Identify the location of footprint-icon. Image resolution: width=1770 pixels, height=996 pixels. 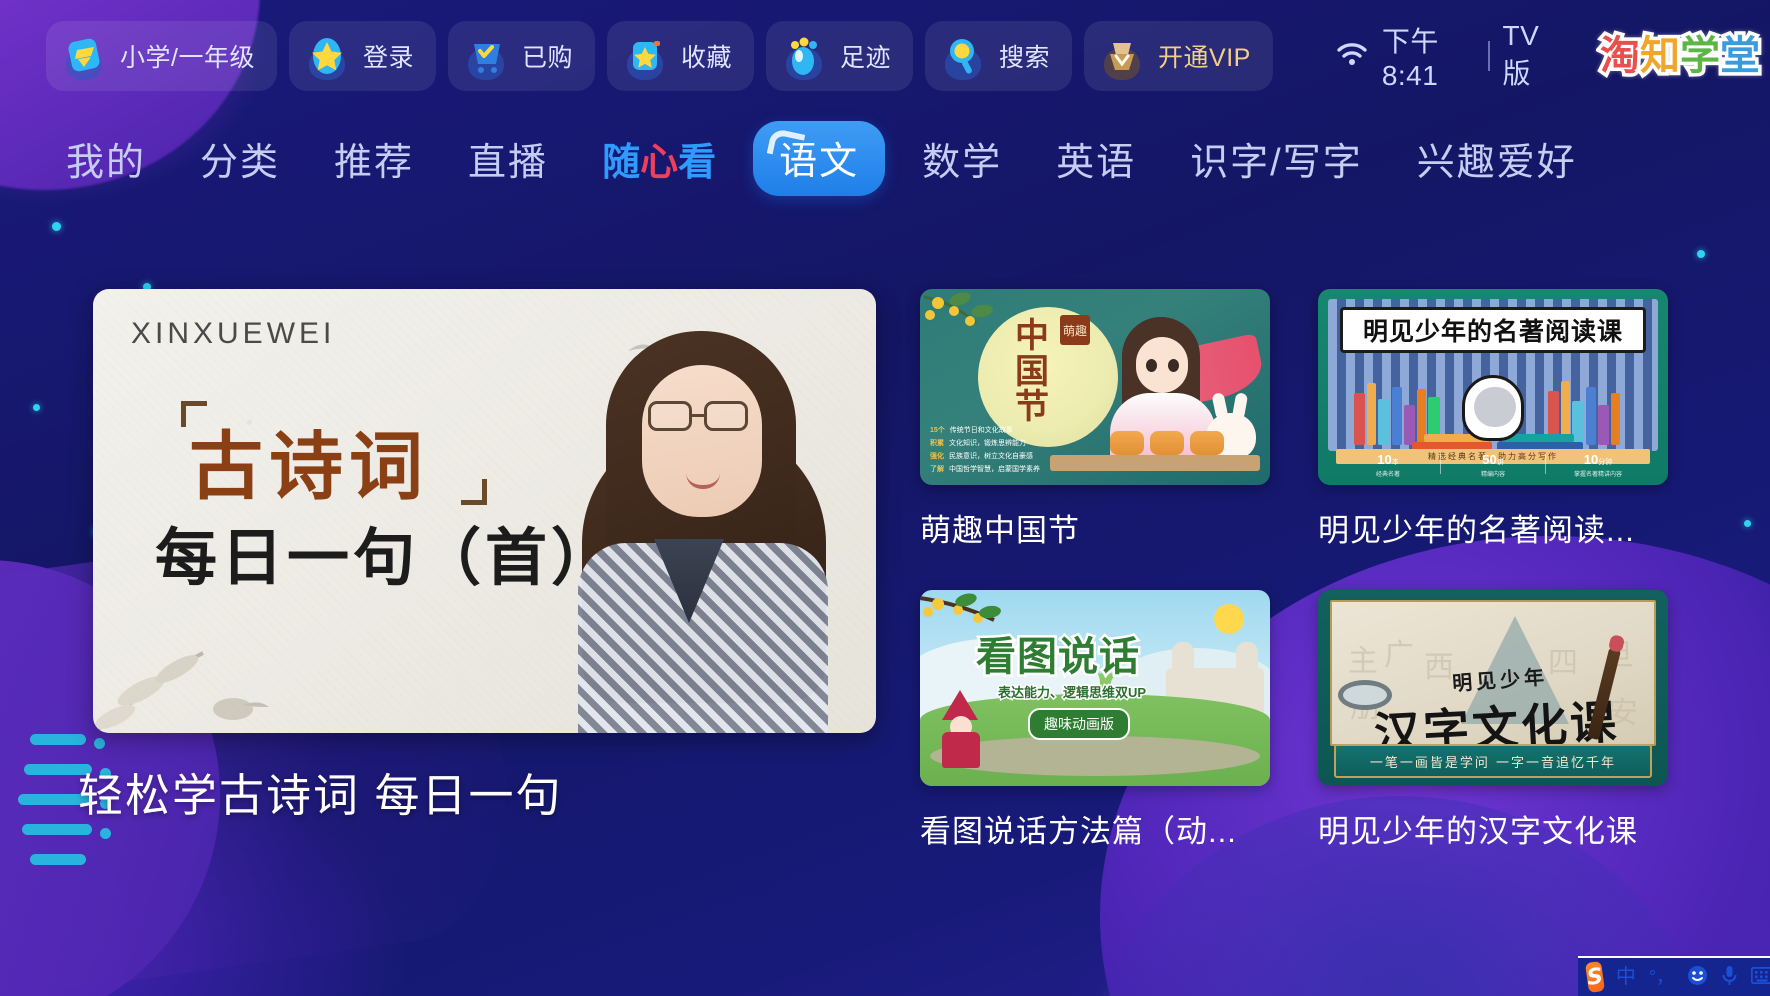
(804, 56).